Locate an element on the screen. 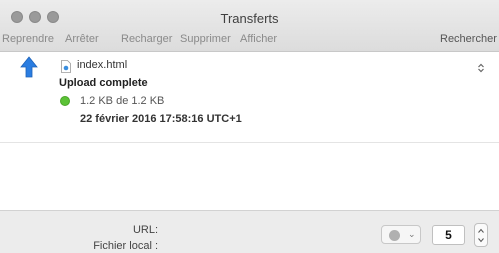  chevron-up-icon is located at coordinates (481, 231).